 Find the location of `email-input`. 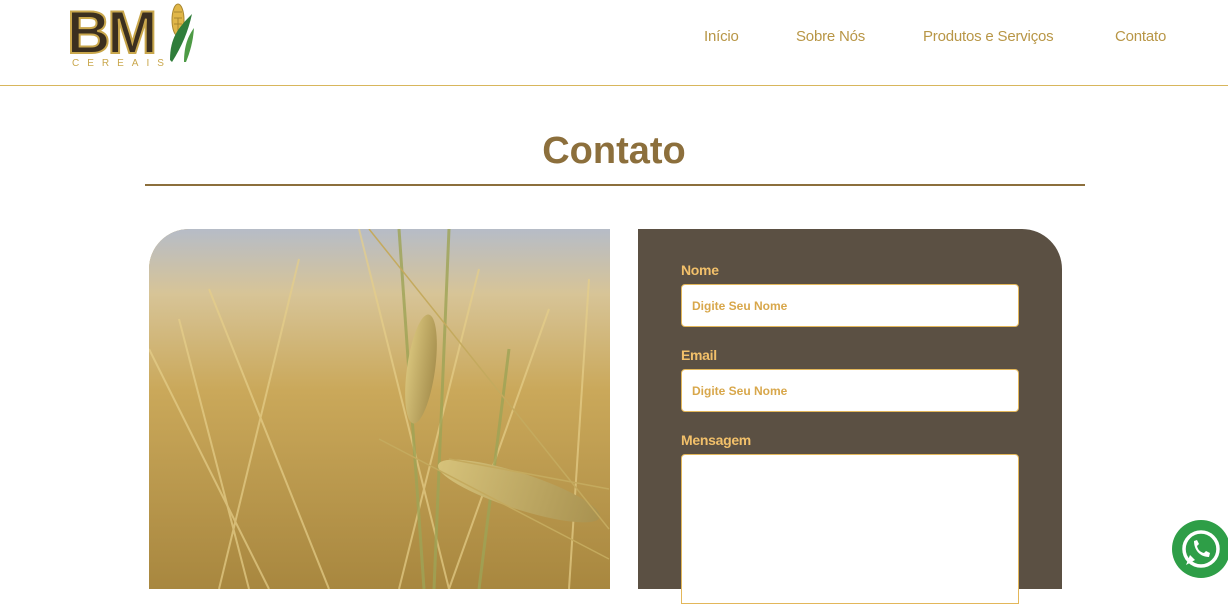

email-input is located at coordinates (850, 390).